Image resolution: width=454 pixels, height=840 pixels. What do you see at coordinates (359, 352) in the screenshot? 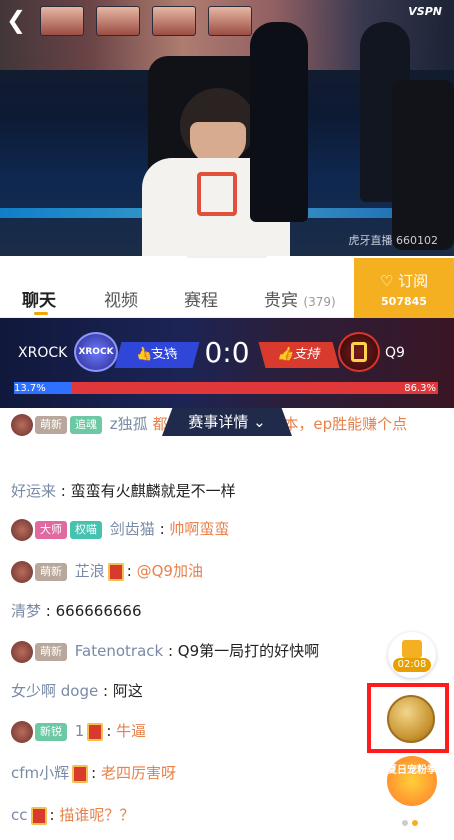
I see `right-team-logo` at bounding box center [359, 352].